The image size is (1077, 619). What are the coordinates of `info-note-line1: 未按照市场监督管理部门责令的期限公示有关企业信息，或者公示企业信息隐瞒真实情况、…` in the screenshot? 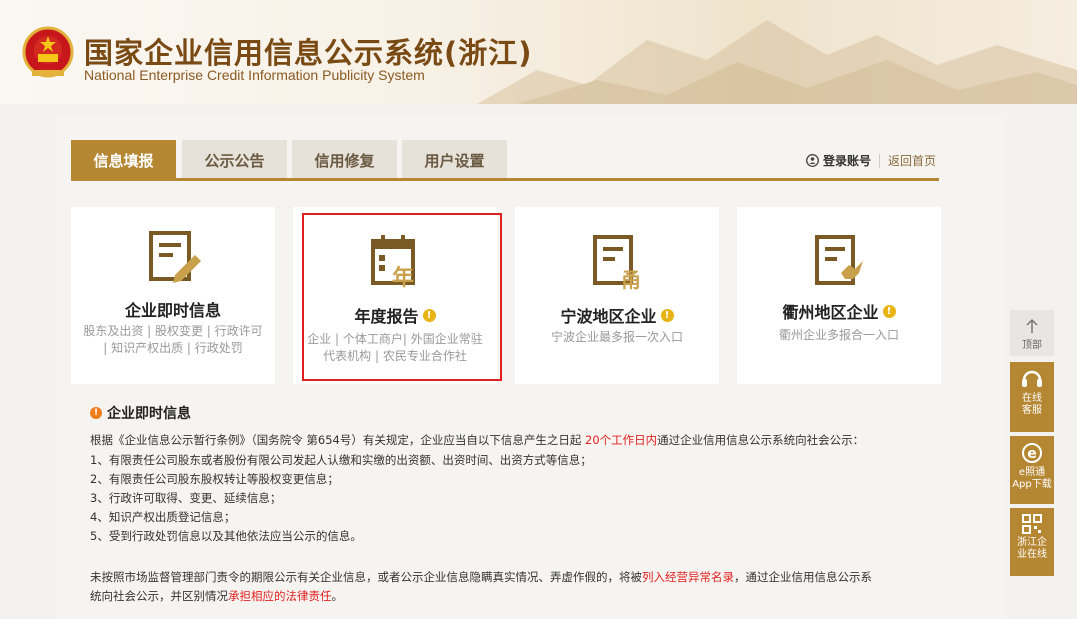 It's located at (481, 577).